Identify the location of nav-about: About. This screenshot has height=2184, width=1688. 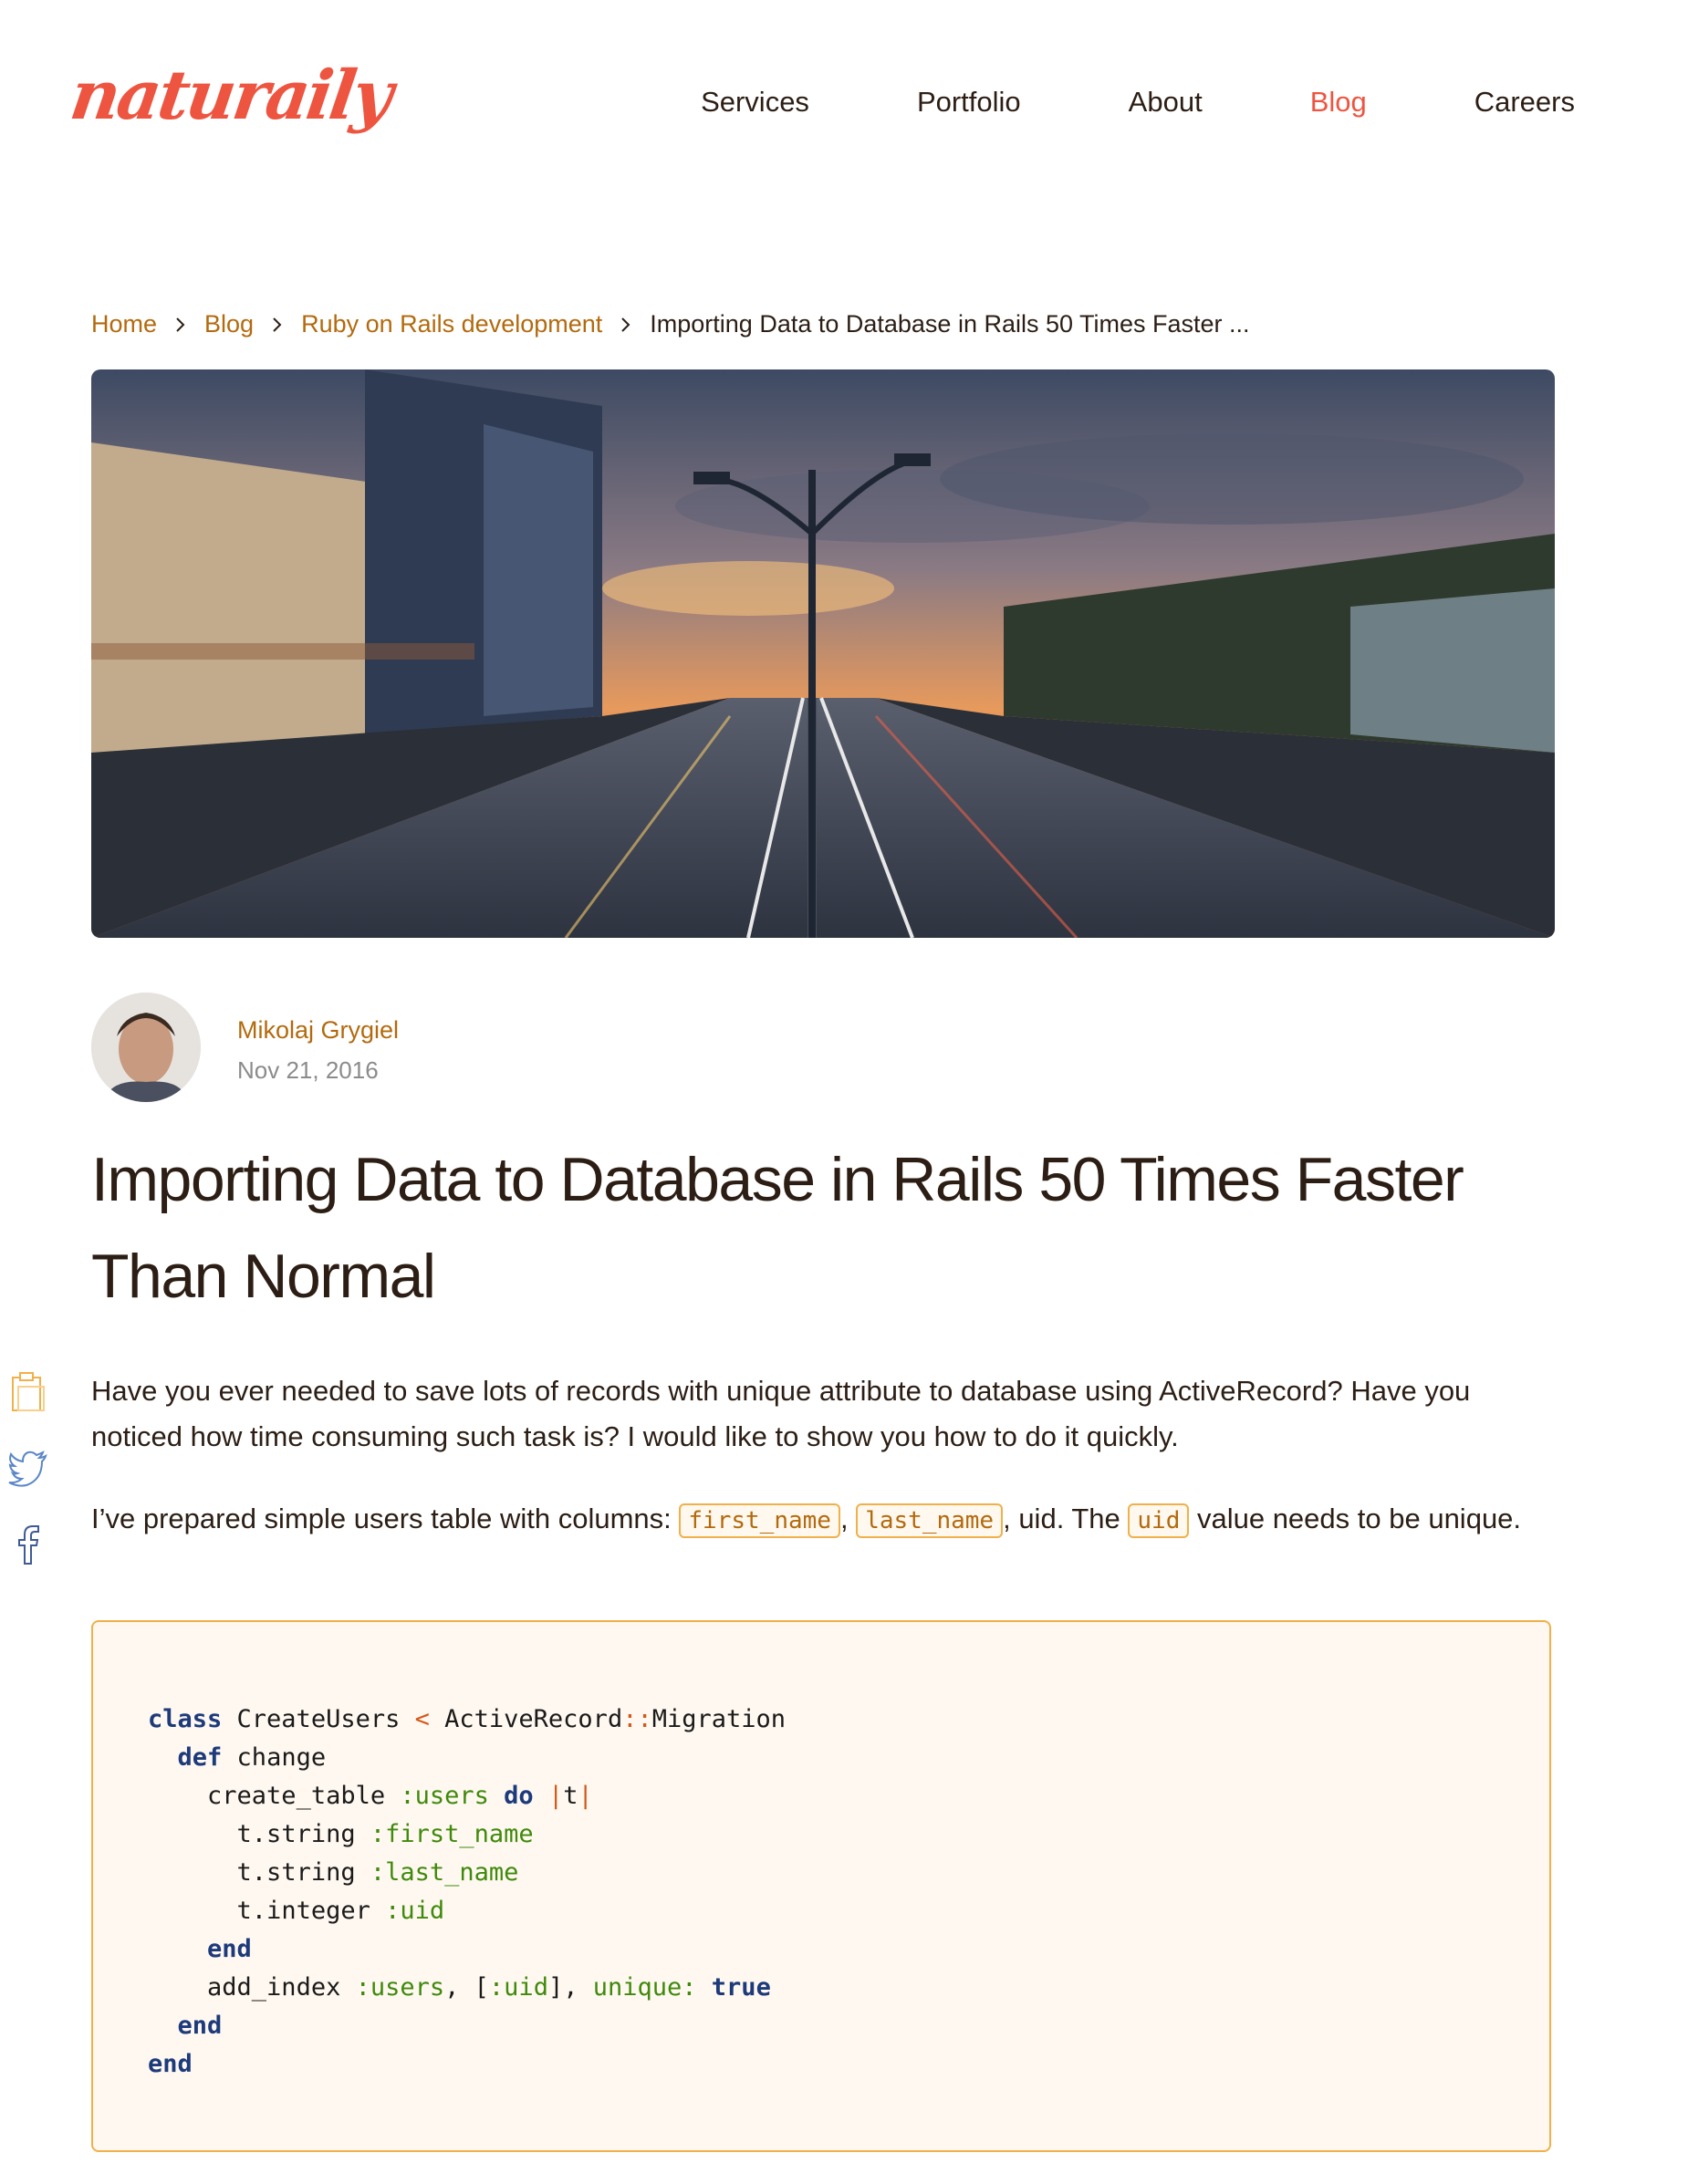
(1166, 102).